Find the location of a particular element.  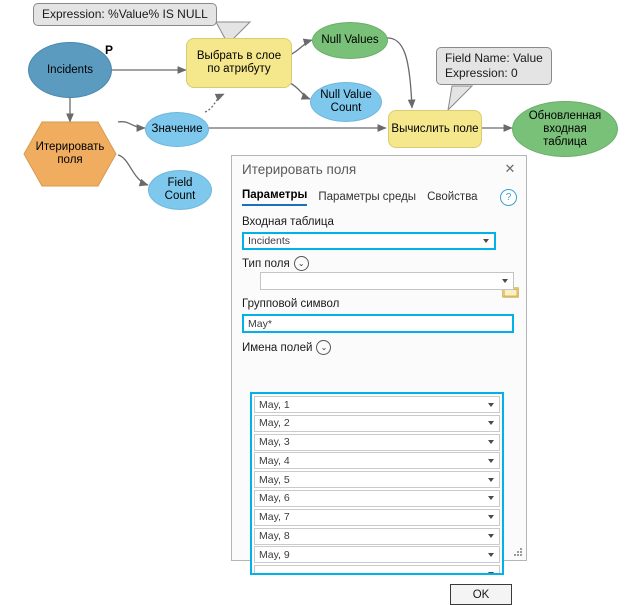

field-type-label: Тип поля ⌄ is located at coordinates (275, 263).